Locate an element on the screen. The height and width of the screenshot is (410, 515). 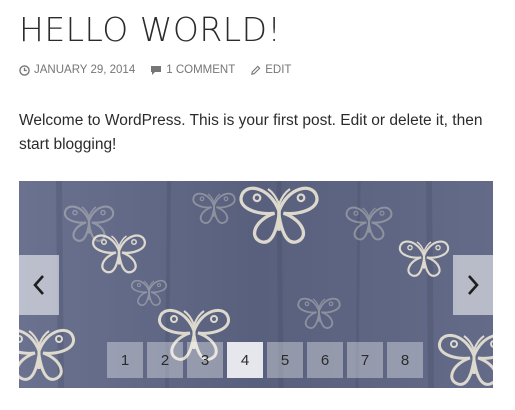
edit-link: EDIT is located at coordinates (270, 70).